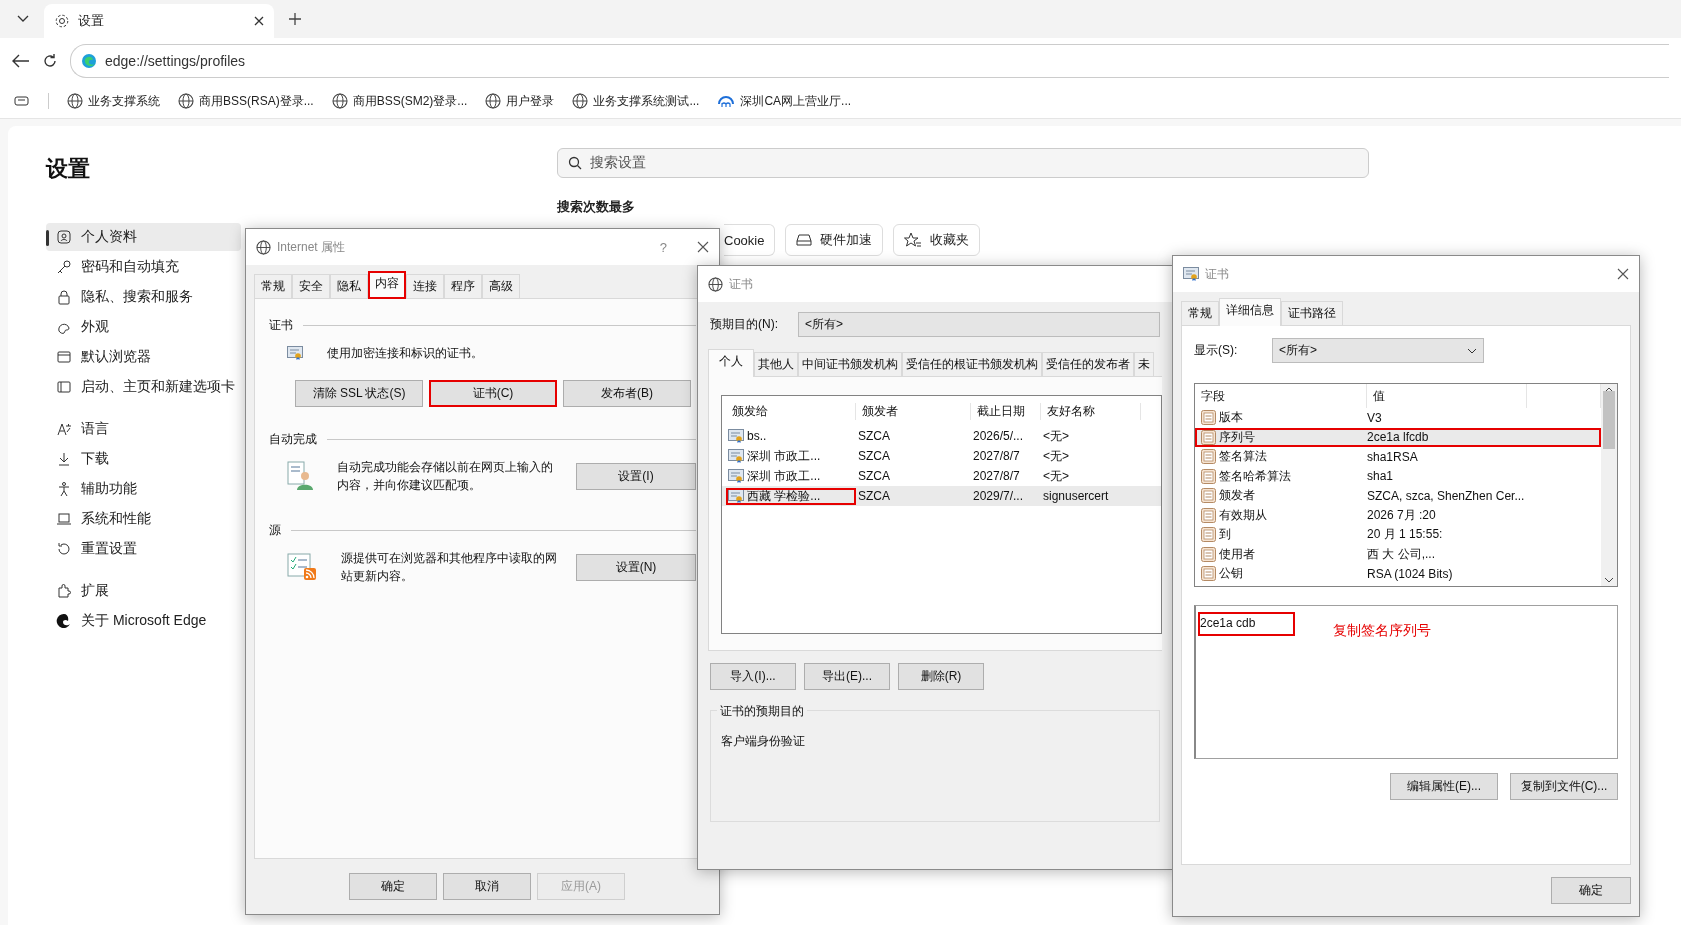  What do you see at coordinates (636, 476) in the screenshot?
I see `settings-button: 设置(I)` at bounding box center [636, 476].